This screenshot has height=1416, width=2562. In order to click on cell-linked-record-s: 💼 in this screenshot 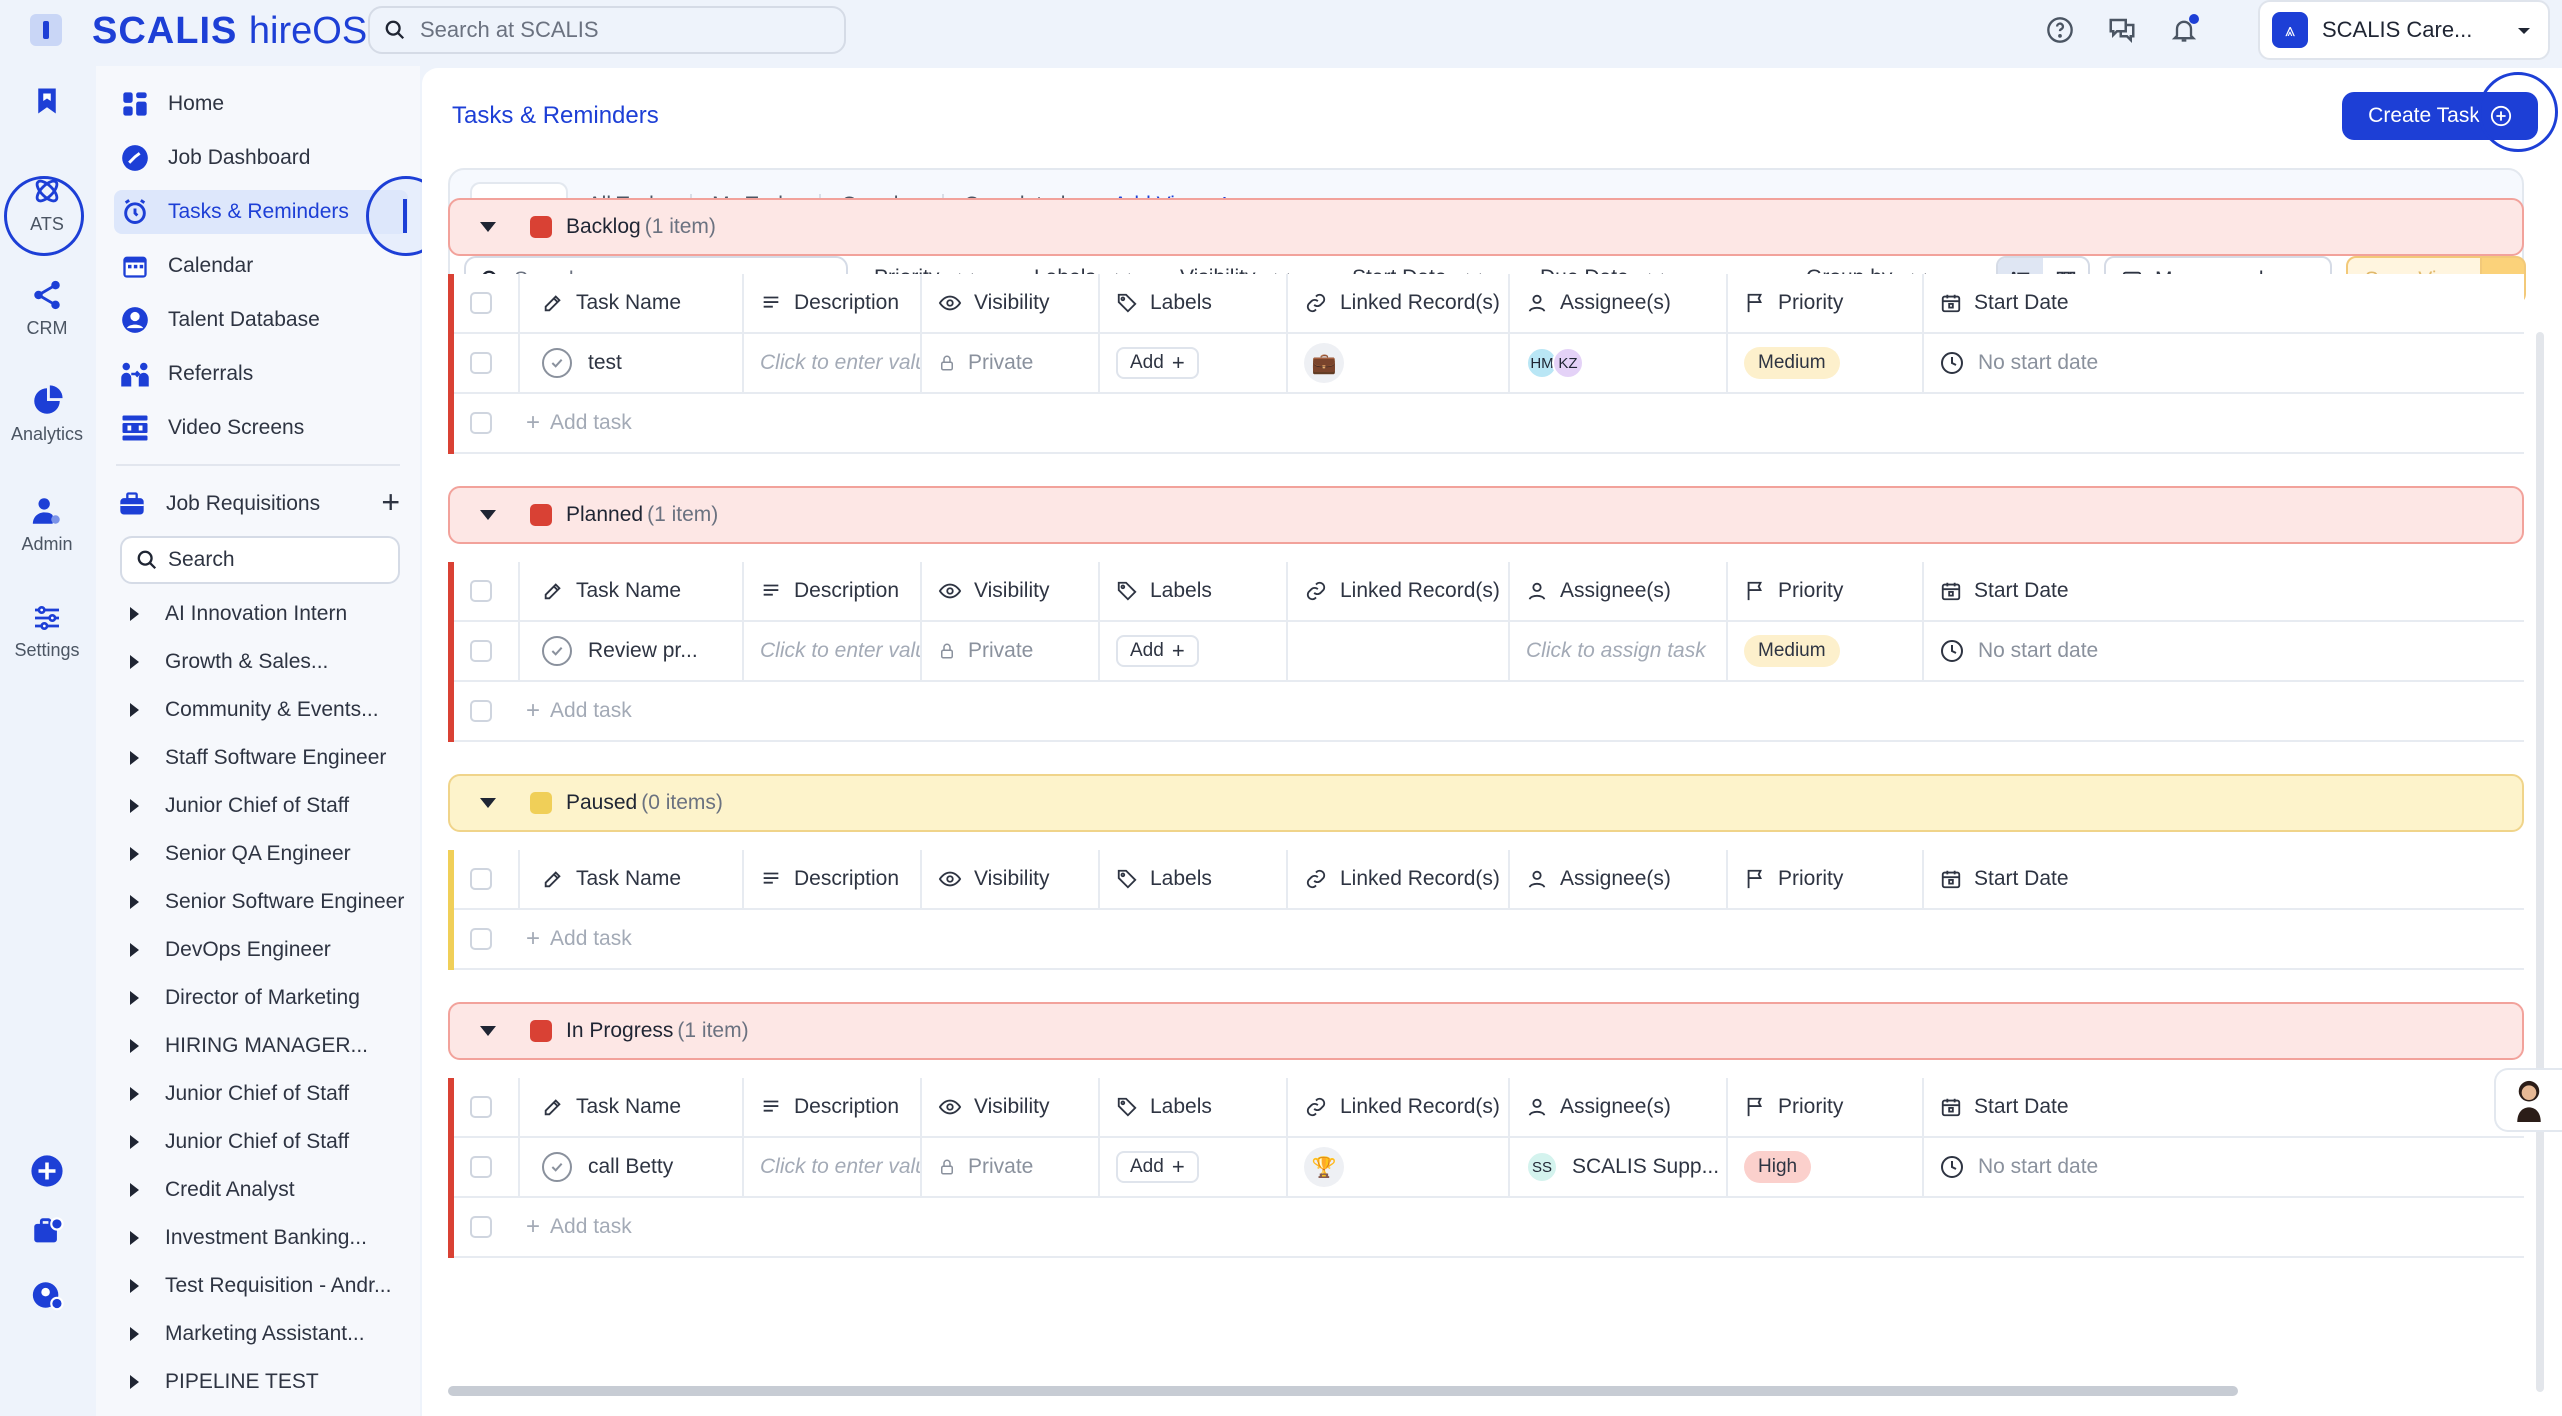, I will do `click(1399, 363)`.